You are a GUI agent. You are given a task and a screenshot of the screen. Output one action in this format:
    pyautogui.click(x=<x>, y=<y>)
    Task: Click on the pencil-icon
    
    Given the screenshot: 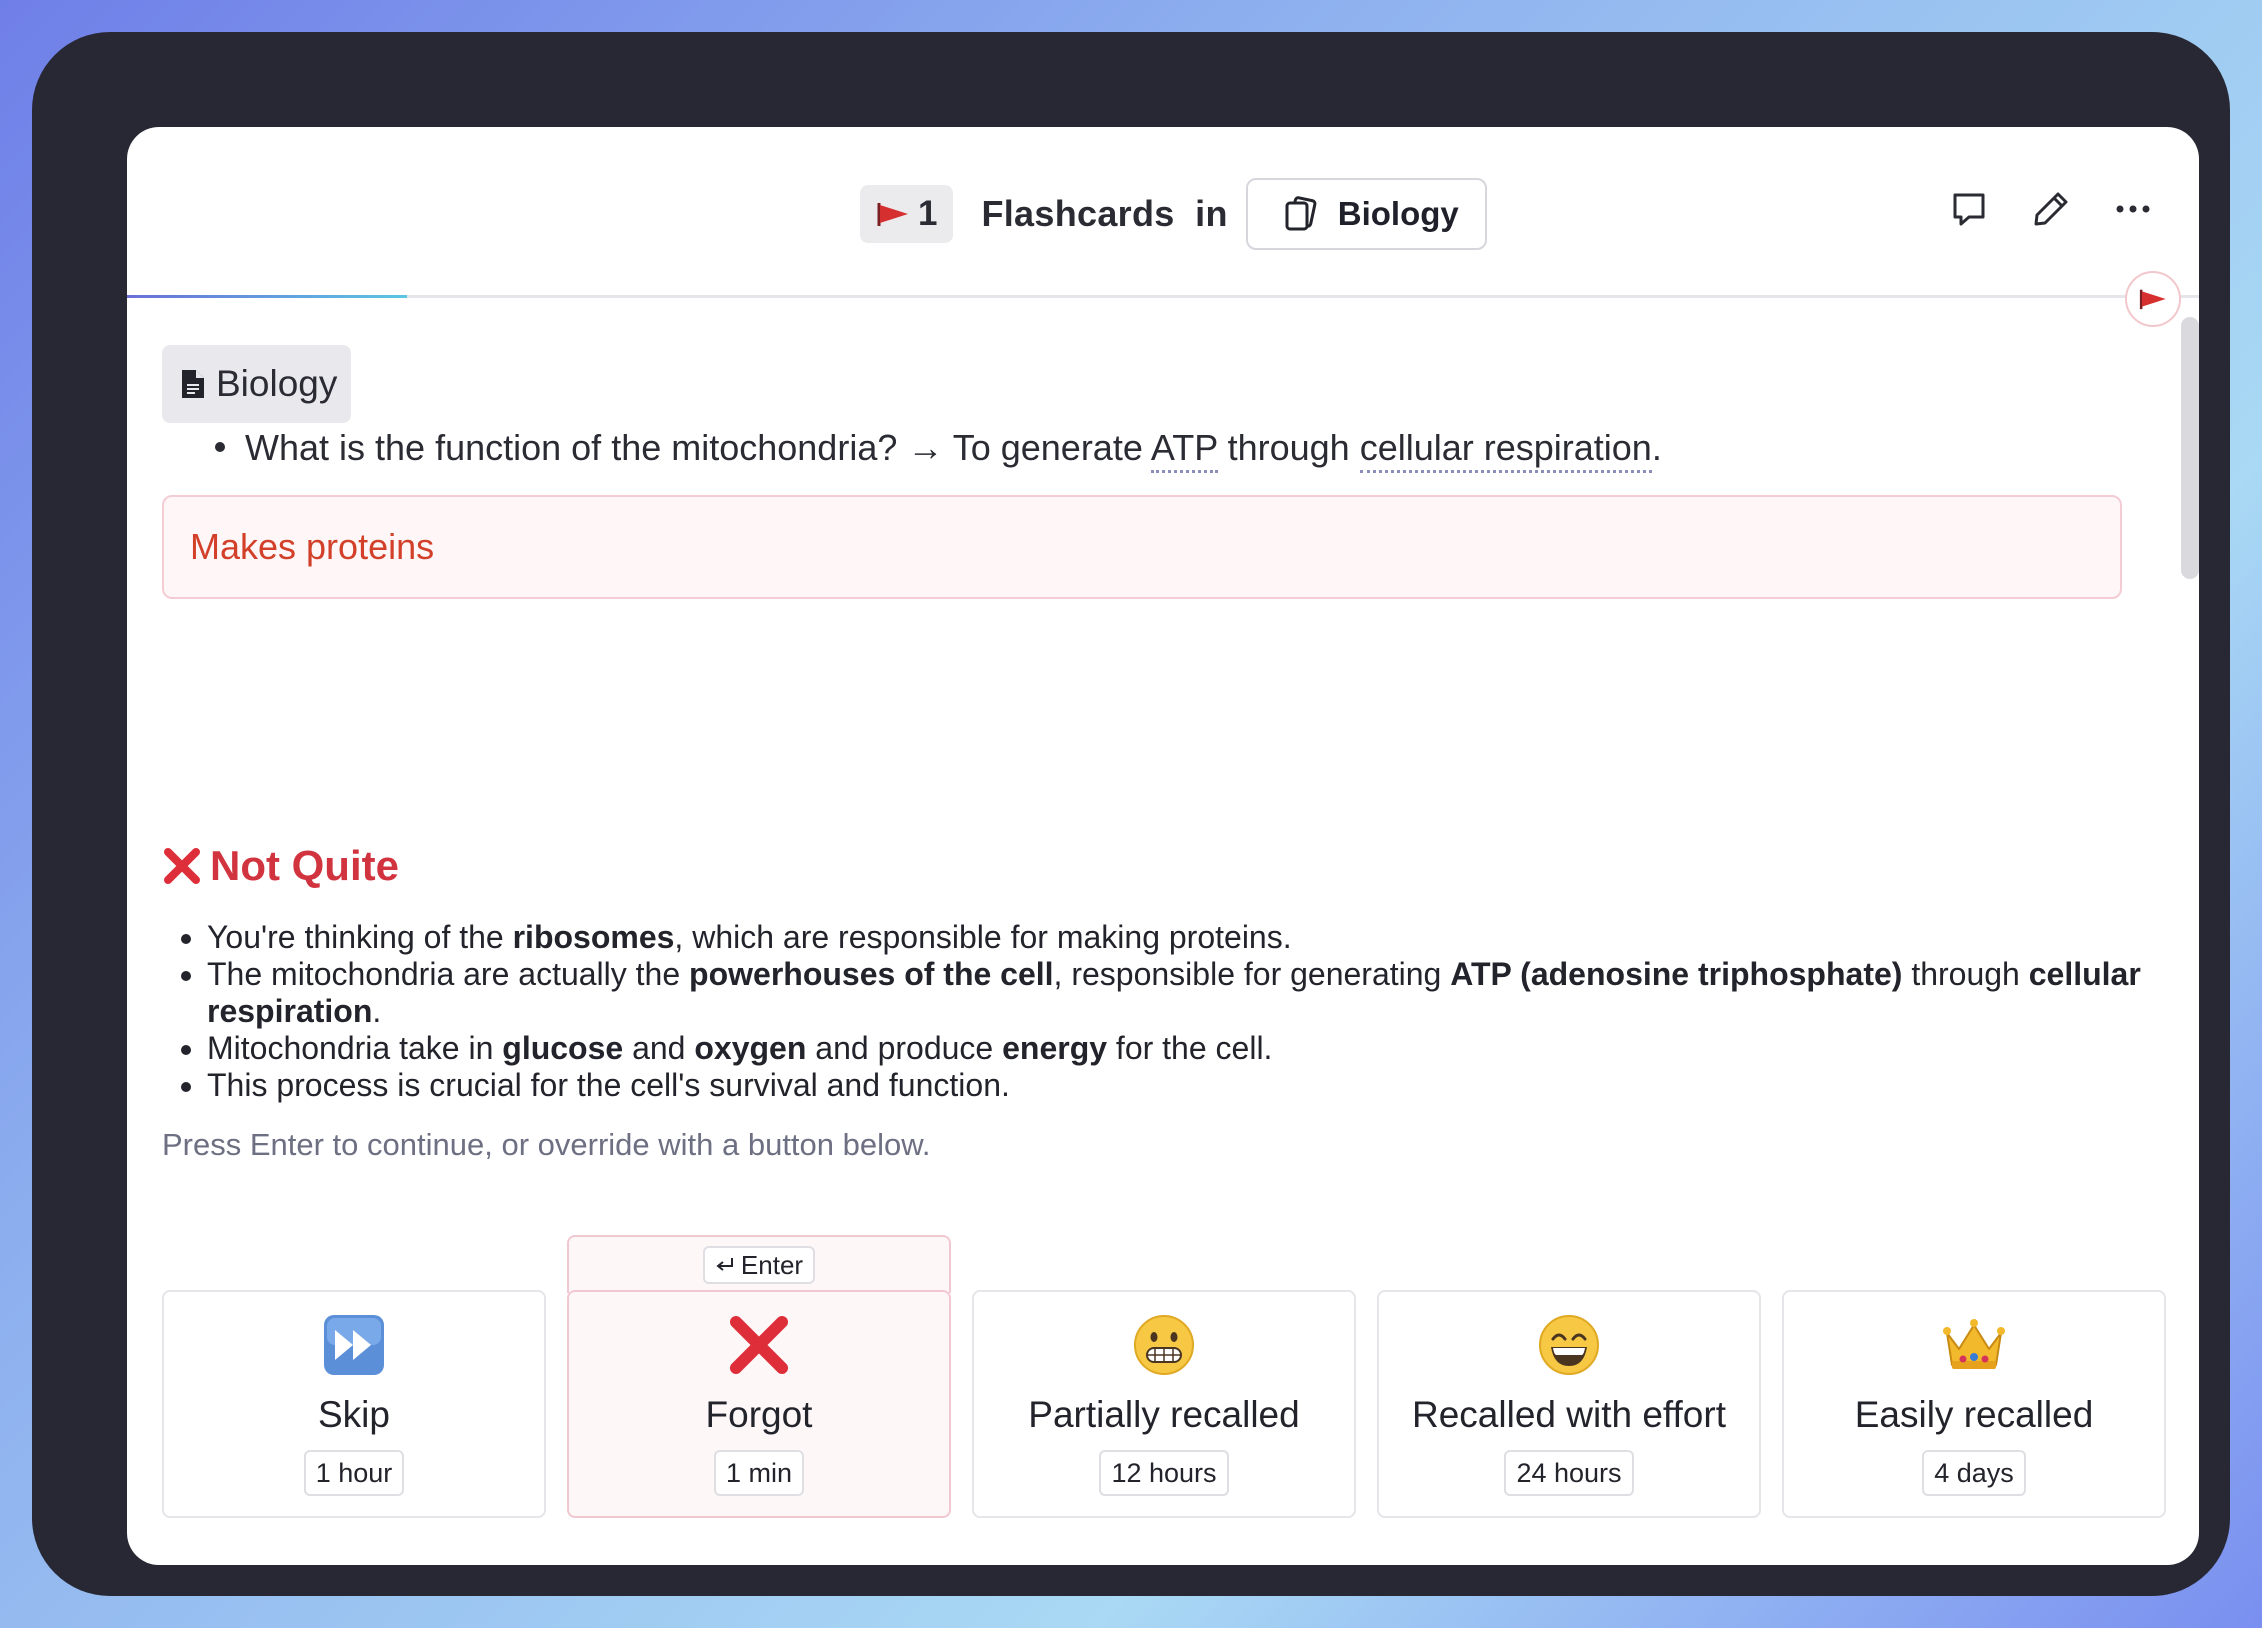 What is the action you would take?
    pyautogui.click(x=2051, y=209)
    